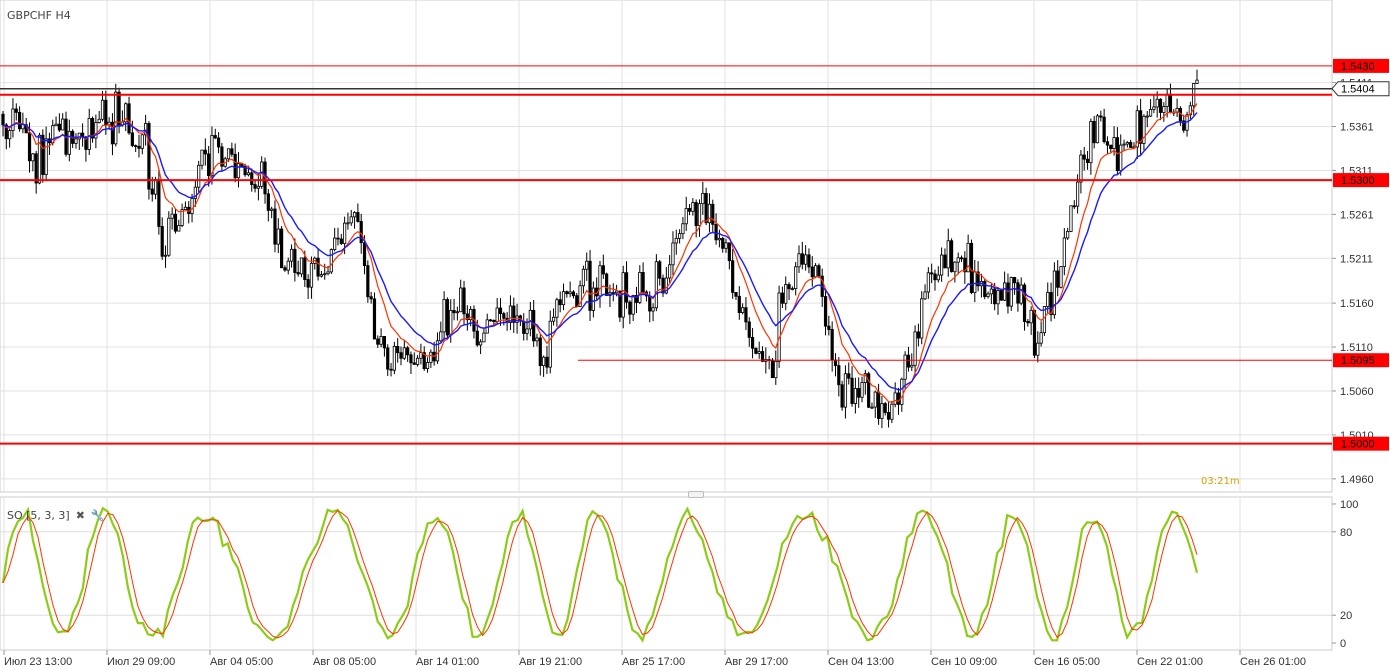 The height and width of the screenshot is (670, 1390). I want to click on x-tick-label: Сен 10 09:00, so click(964, 662).